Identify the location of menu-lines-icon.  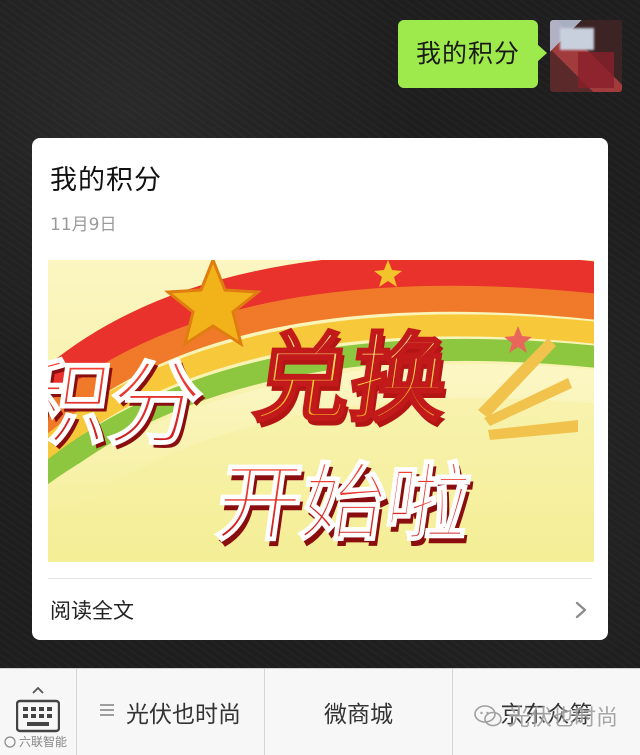
(107, 710).